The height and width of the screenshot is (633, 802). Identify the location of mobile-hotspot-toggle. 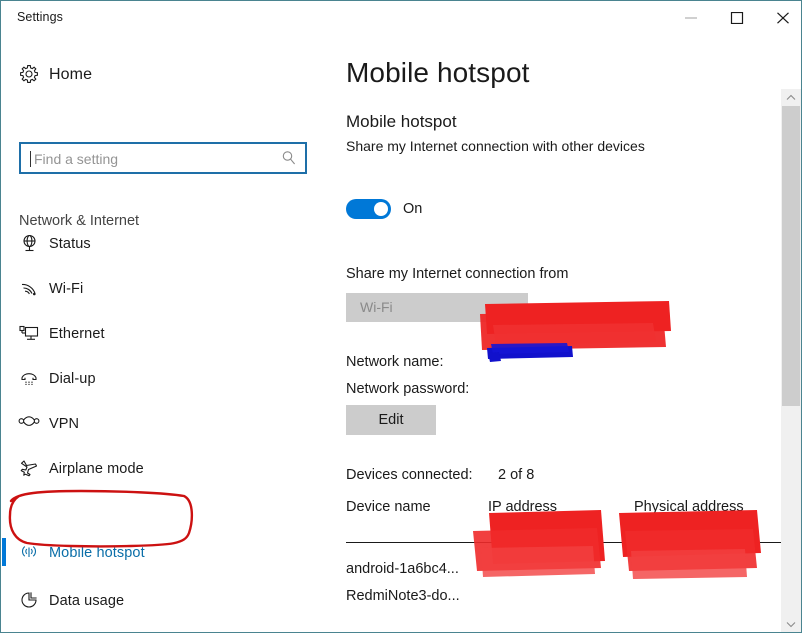
(368, 209).